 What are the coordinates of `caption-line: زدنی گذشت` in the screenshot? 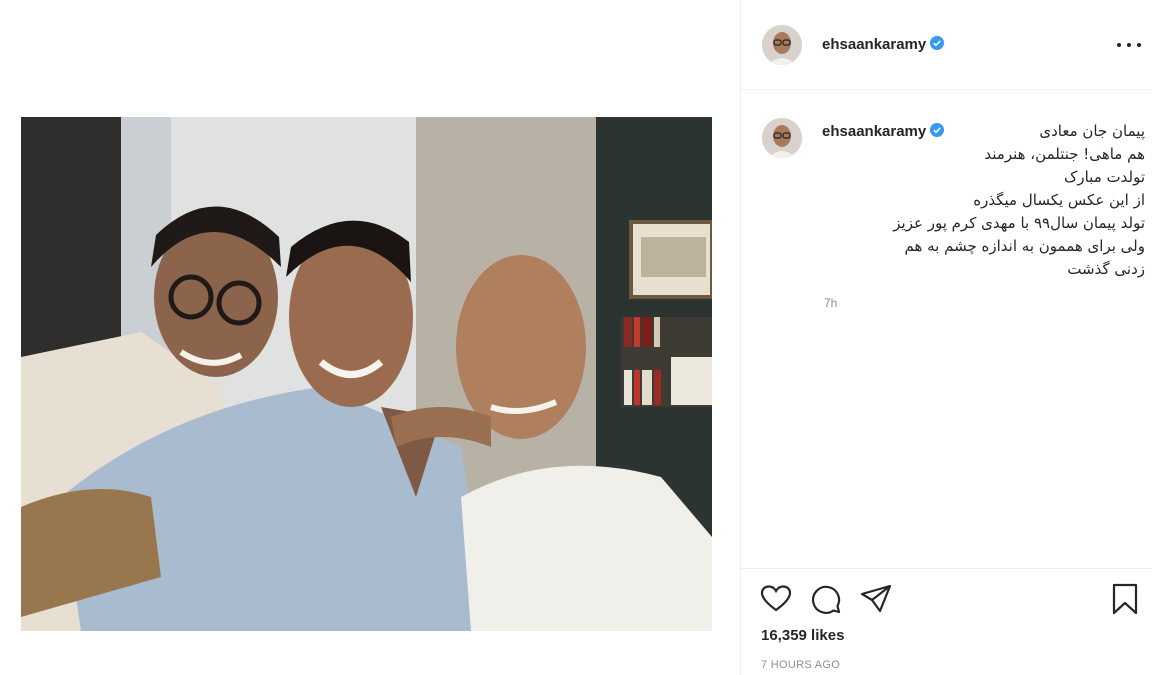 It's located at (1106, 269).